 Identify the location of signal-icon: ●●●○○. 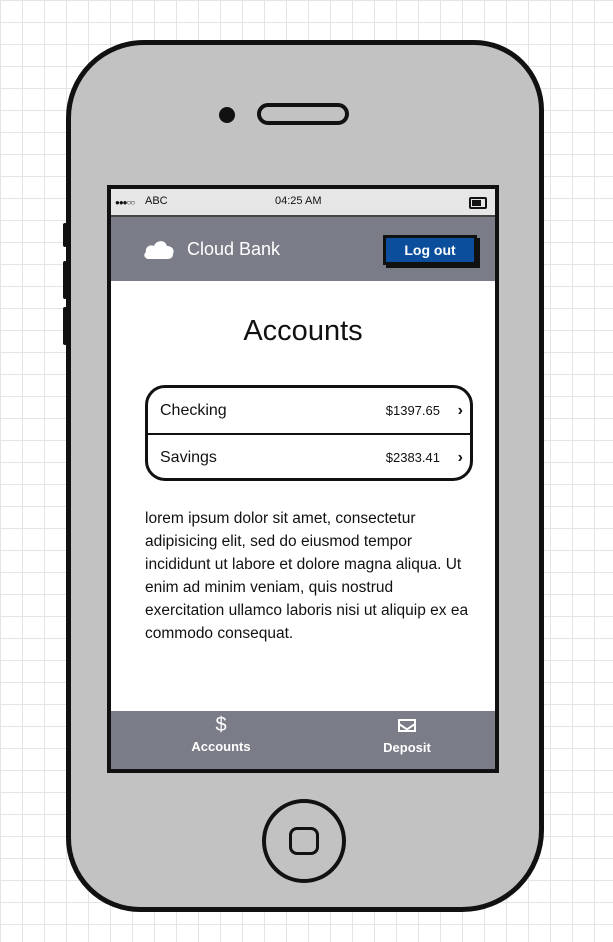
(125, 202).